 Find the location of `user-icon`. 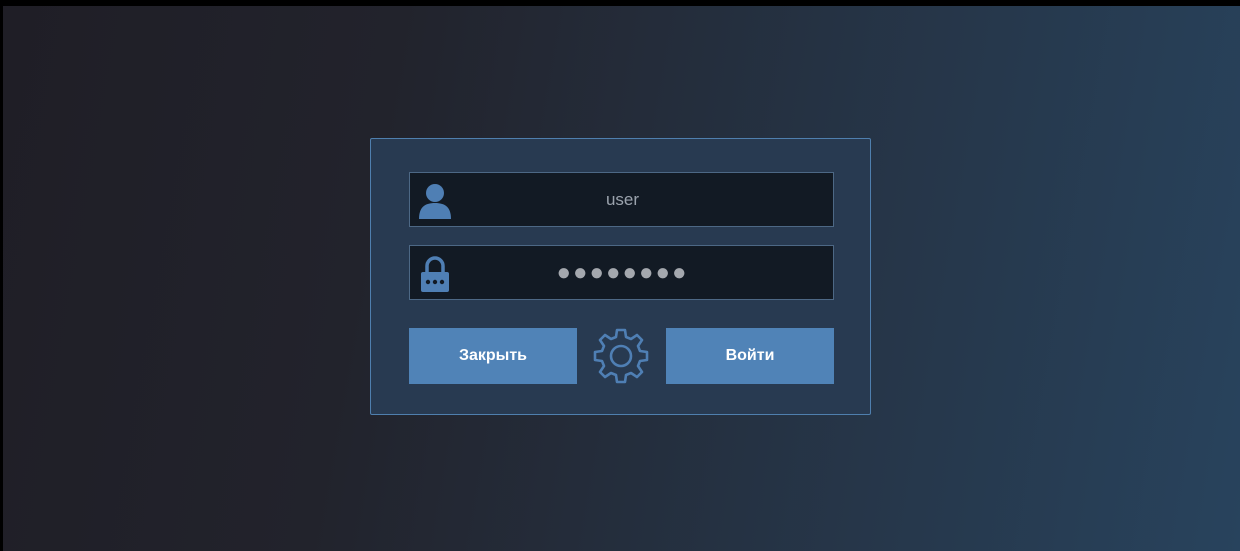

user-icon is located at coordinates (435, 201).